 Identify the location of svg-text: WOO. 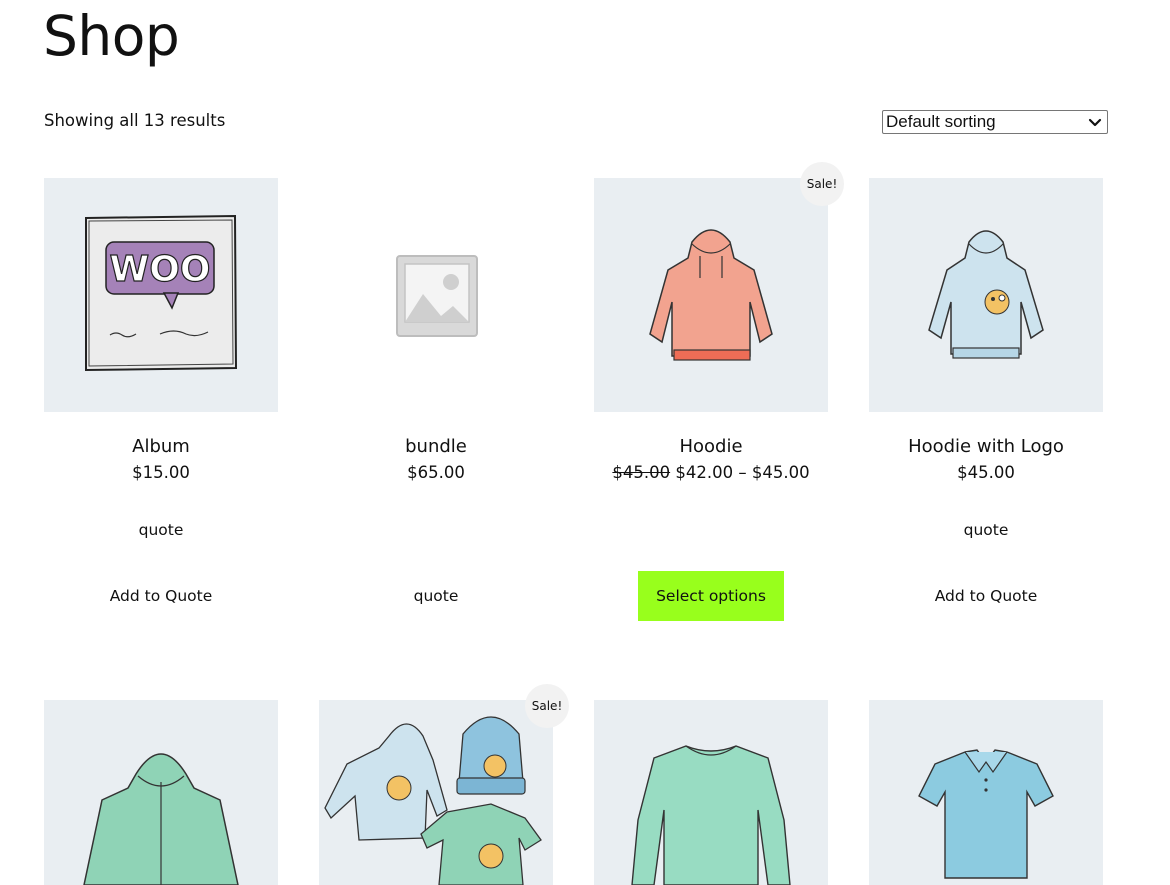
(160, 269).